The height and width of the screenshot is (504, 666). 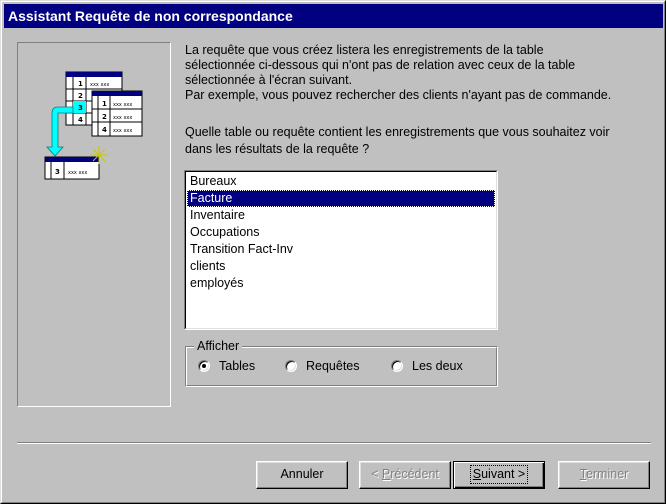 I want to click on view-groupbox-label: Afficher, so click(x=218, y=346).